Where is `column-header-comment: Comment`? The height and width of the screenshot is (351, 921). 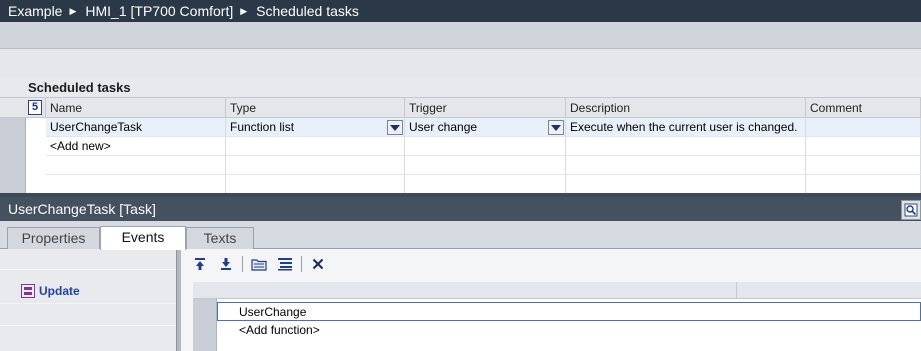 column-header-comment: Comment is located at coordinates (863, 108).